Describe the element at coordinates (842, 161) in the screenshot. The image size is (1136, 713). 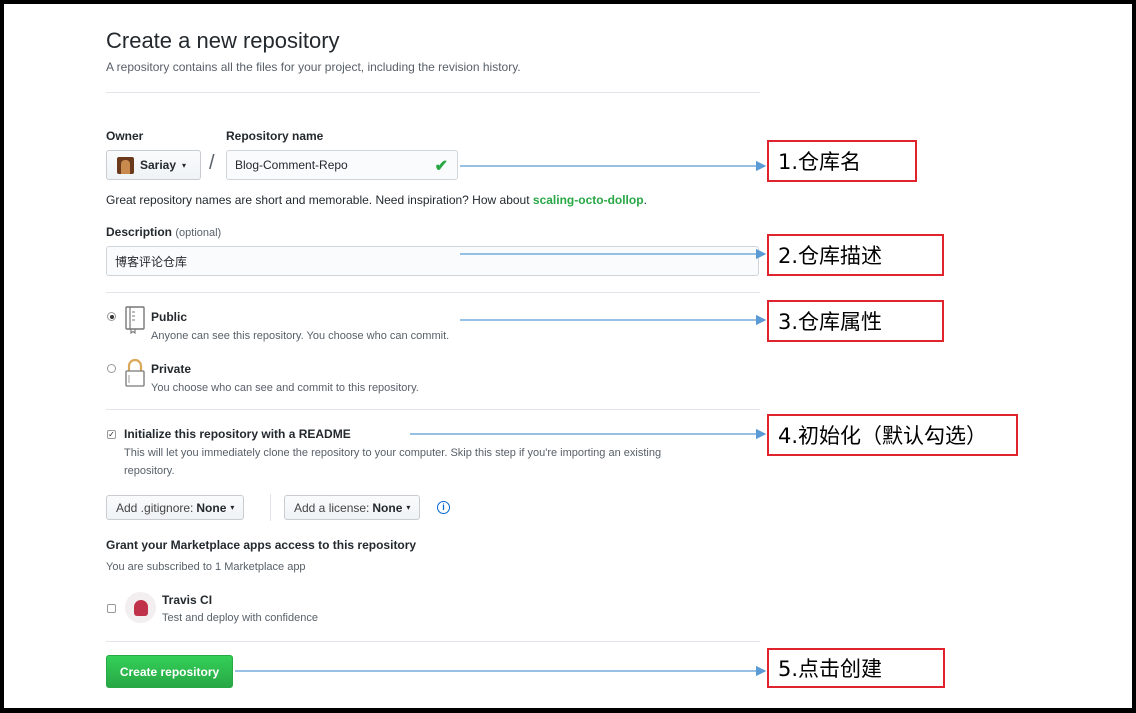
I see `annotation-repo-name: 1.仓库名` at that location.